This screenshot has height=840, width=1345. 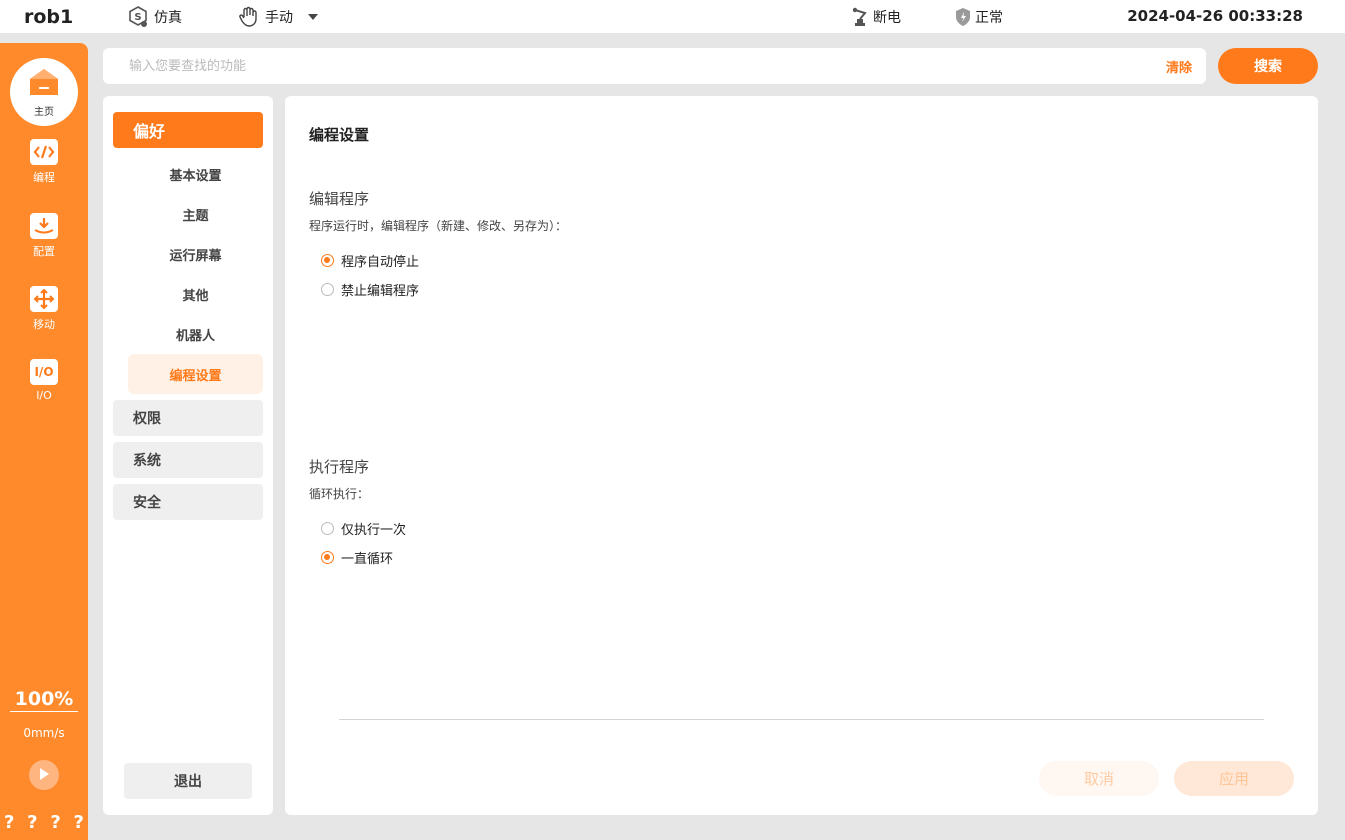 What do you see at coordinates (801, 719) in the screenshot?
I see `divider` at bounding box center [801, 719].